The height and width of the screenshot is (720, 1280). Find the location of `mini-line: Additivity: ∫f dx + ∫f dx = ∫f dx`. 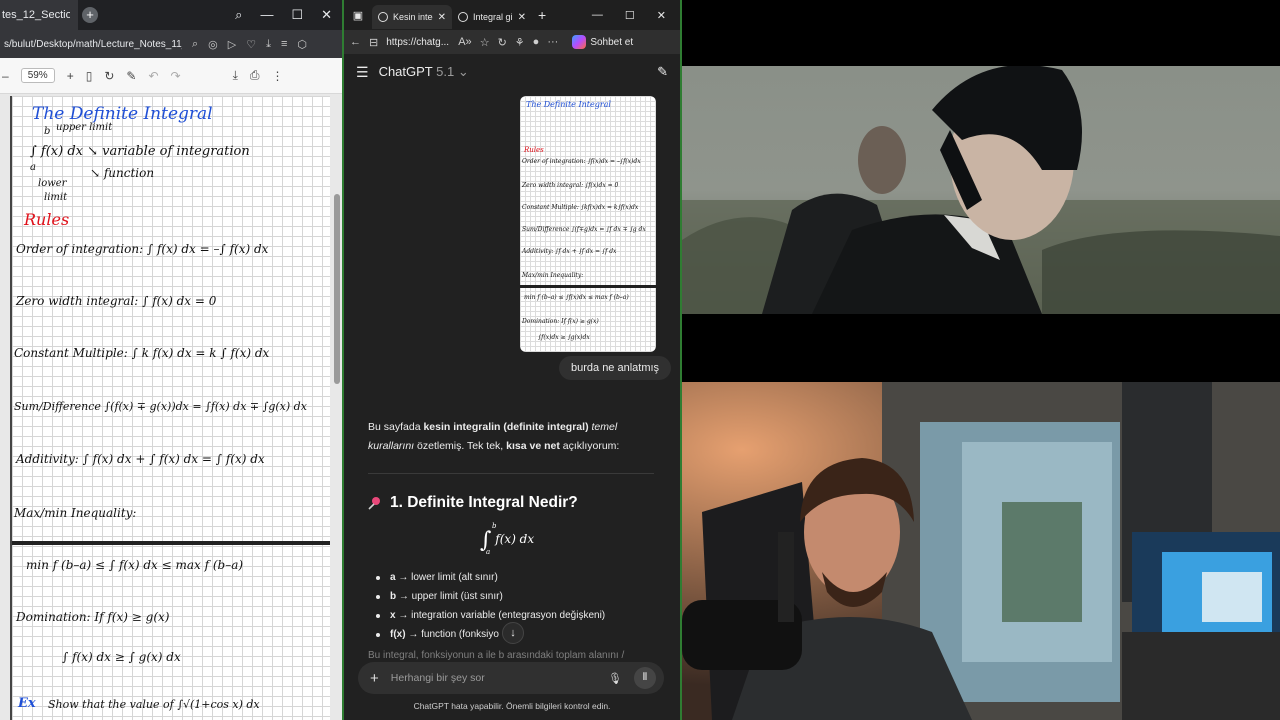

mini-line: Additivity: ∫f dx + ∫f dx = ∫f dx is located at coordinates (569, 251).